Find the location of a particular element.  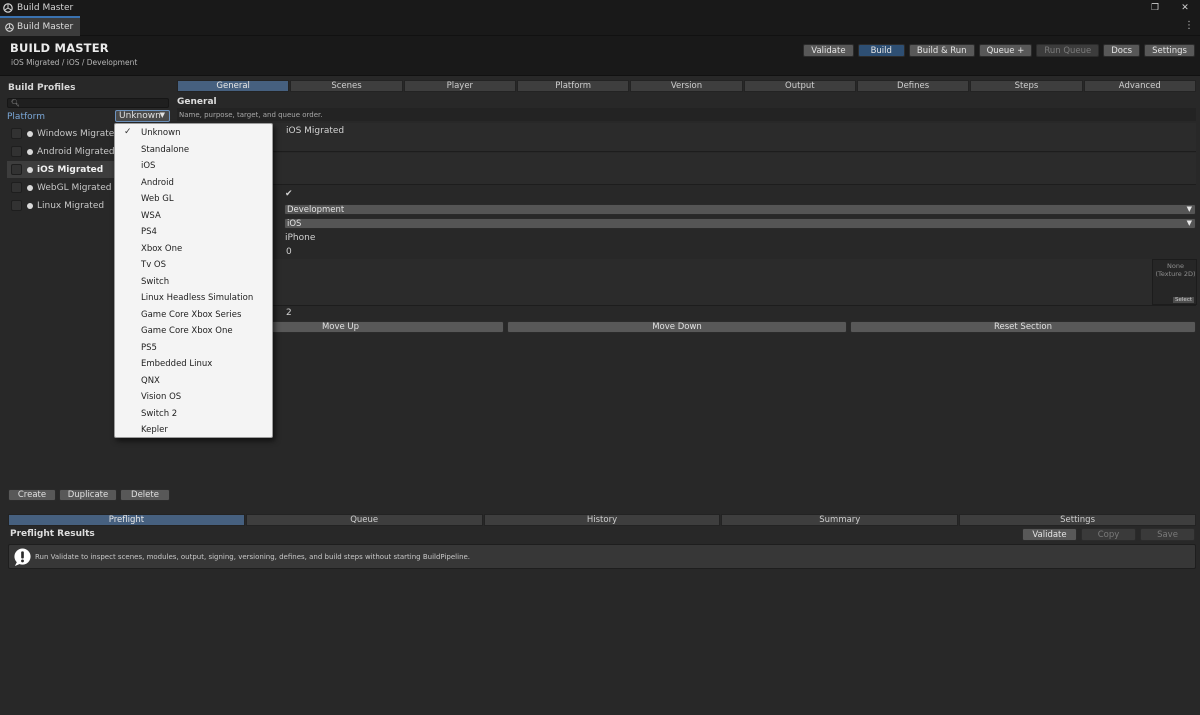

texture-none-label: None is located at coordinates (1175, 266).